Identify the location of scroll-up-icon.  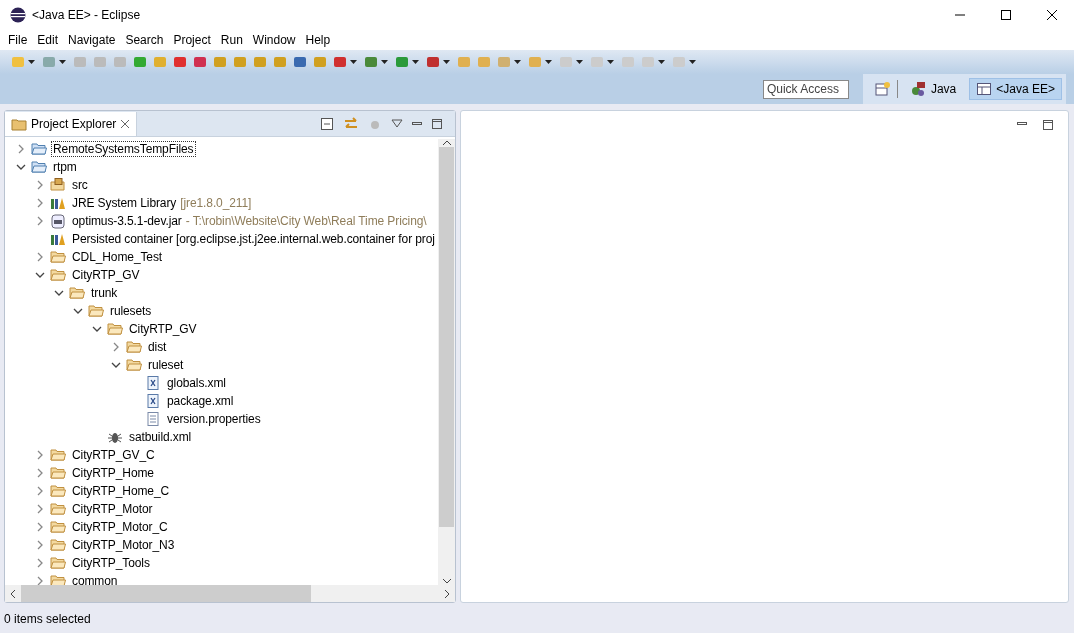
(446, 143).